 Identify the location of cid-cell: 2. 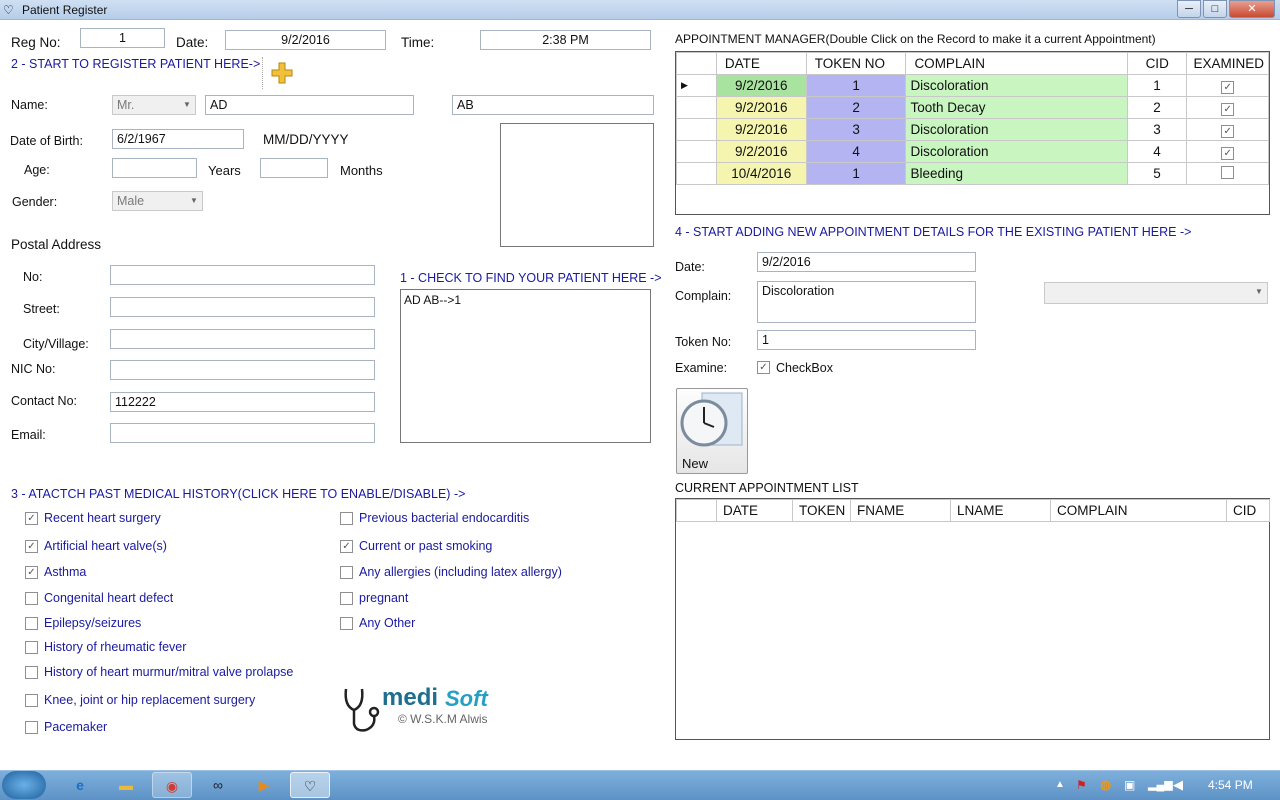
(1157, 107).